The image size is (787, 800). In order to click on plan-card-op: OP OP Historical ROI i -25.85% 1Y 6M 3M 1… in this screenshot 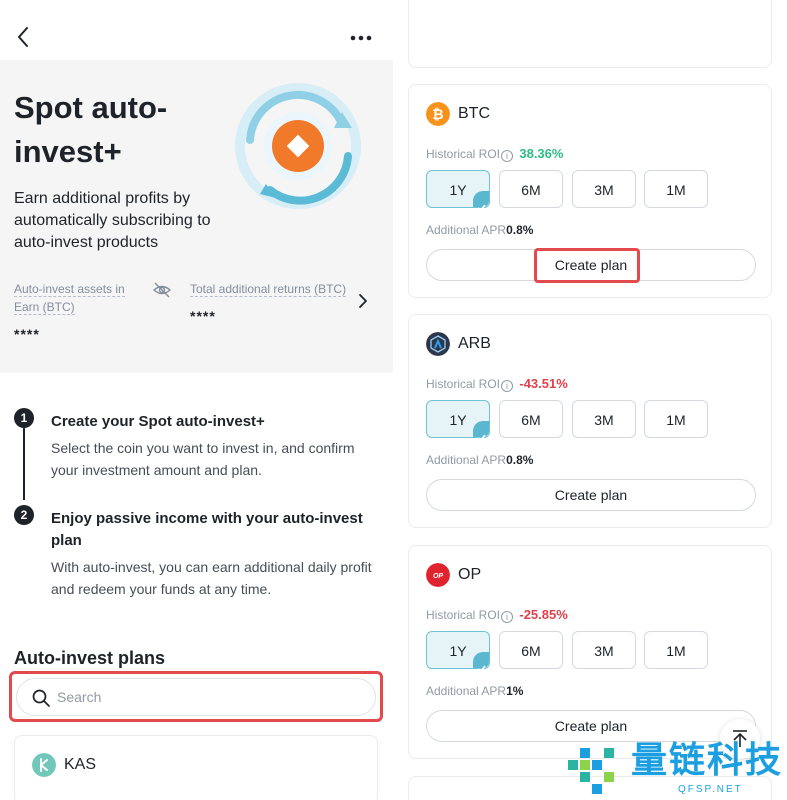, I will do `click(590, 652)`.